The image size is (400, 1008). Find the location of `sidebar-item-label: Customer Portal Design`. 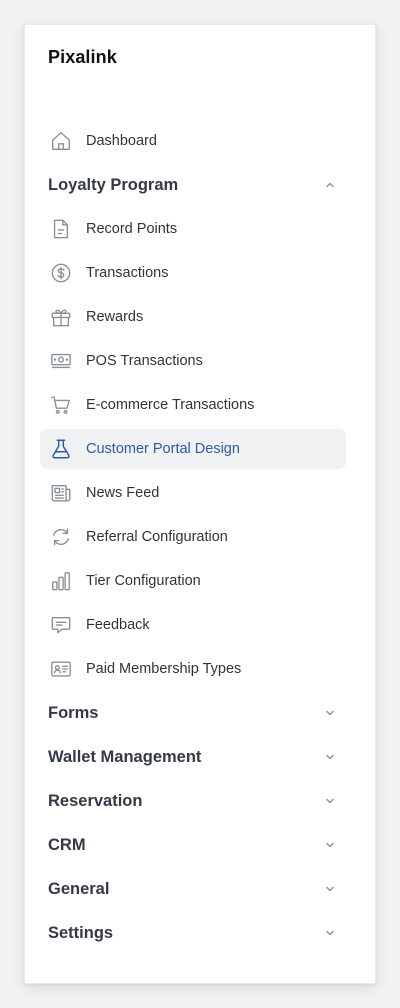

sidebar-item-label: Customer Portal Design is located at coordinates (163, 449).